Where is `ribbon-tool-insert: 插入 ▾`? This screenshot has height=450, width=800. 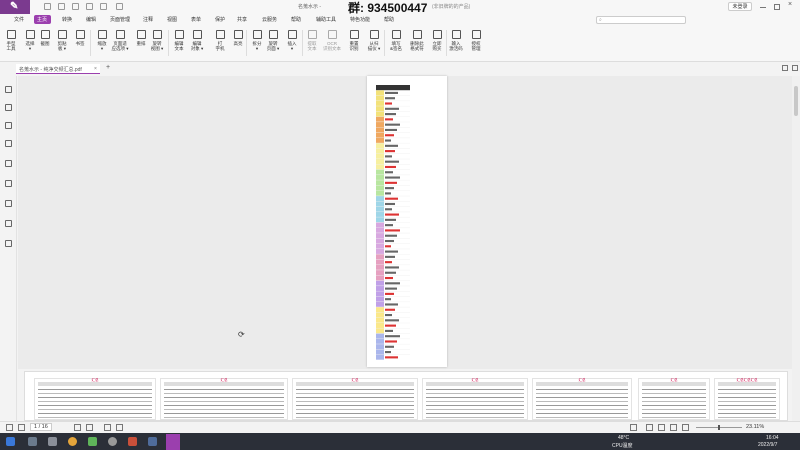 ribbon-tool-insert: 插入 ▾ is located at coordinates (292, 40).